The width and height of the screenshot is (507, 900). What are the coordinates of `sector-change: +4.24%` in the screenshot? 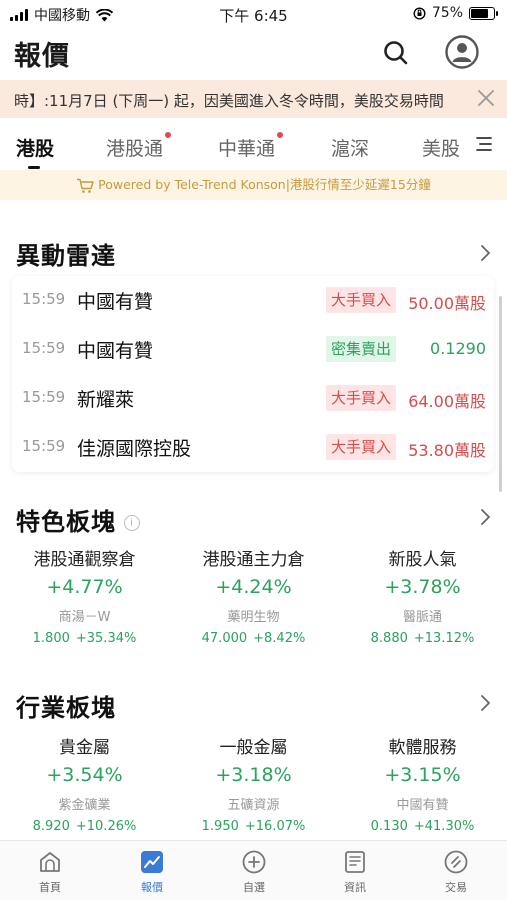 It's located at (253, 587).